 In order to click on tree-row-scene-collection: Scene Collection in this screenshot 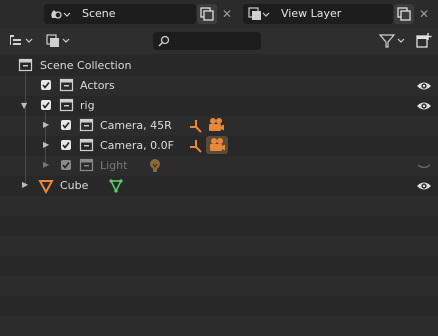, I will do `click(219, 66)`.